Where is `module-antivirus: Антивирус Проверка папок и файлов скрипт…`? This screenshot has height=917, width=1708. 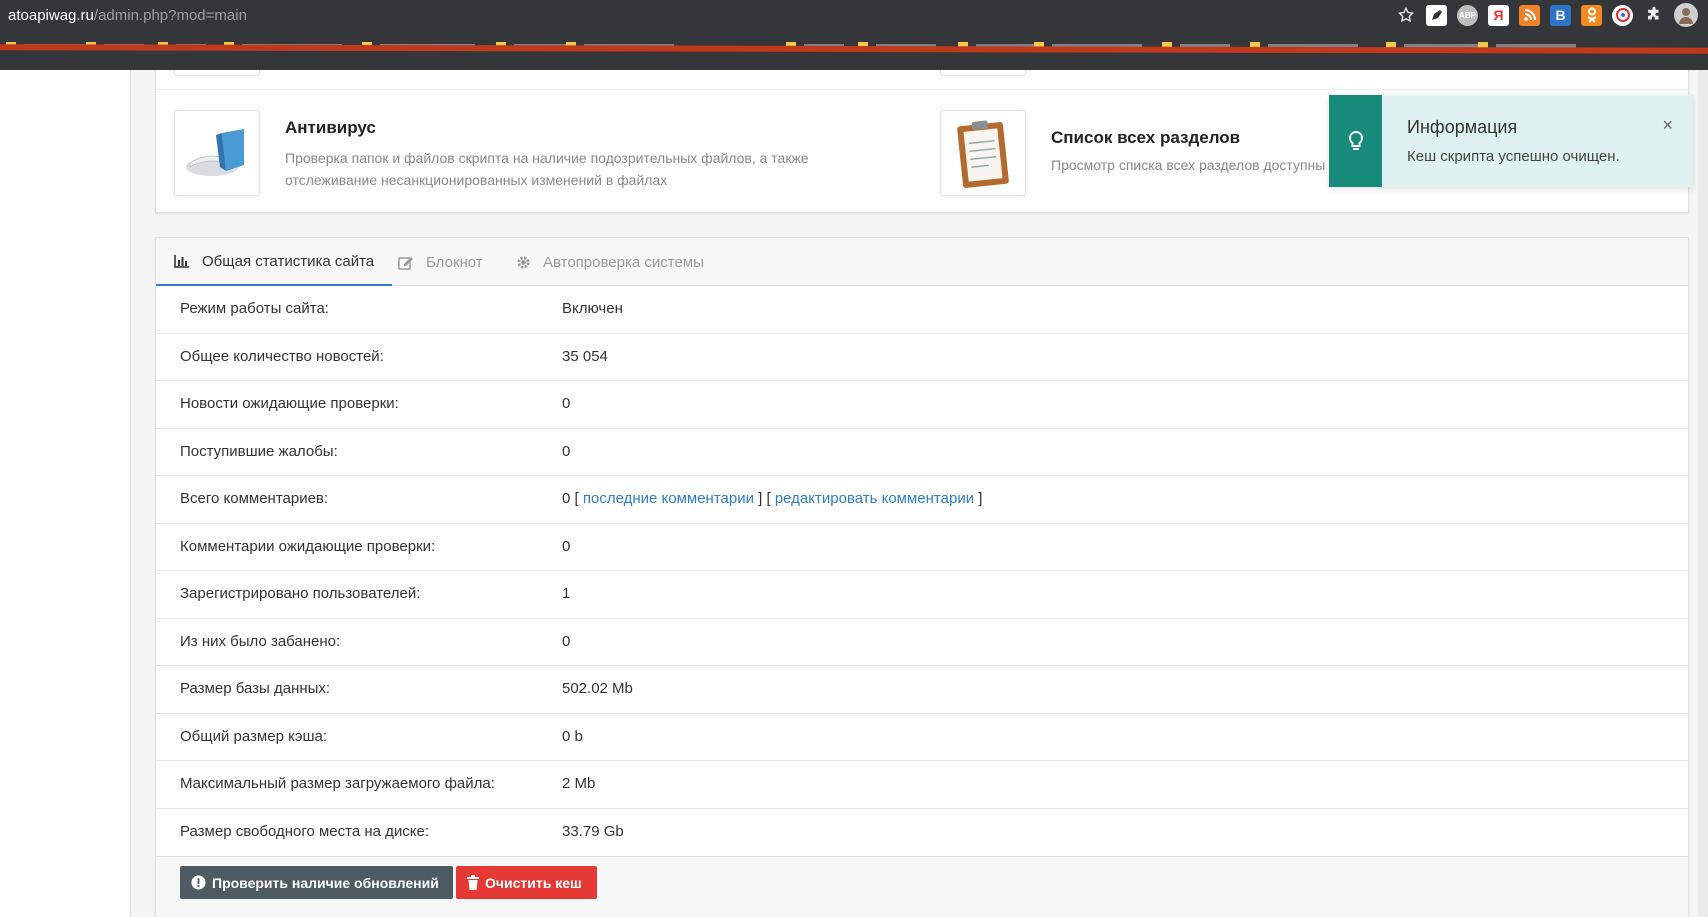 module-antivirus: Антивирус Проверка папок и файлов скрипт… is located at coordinates (491, 153).